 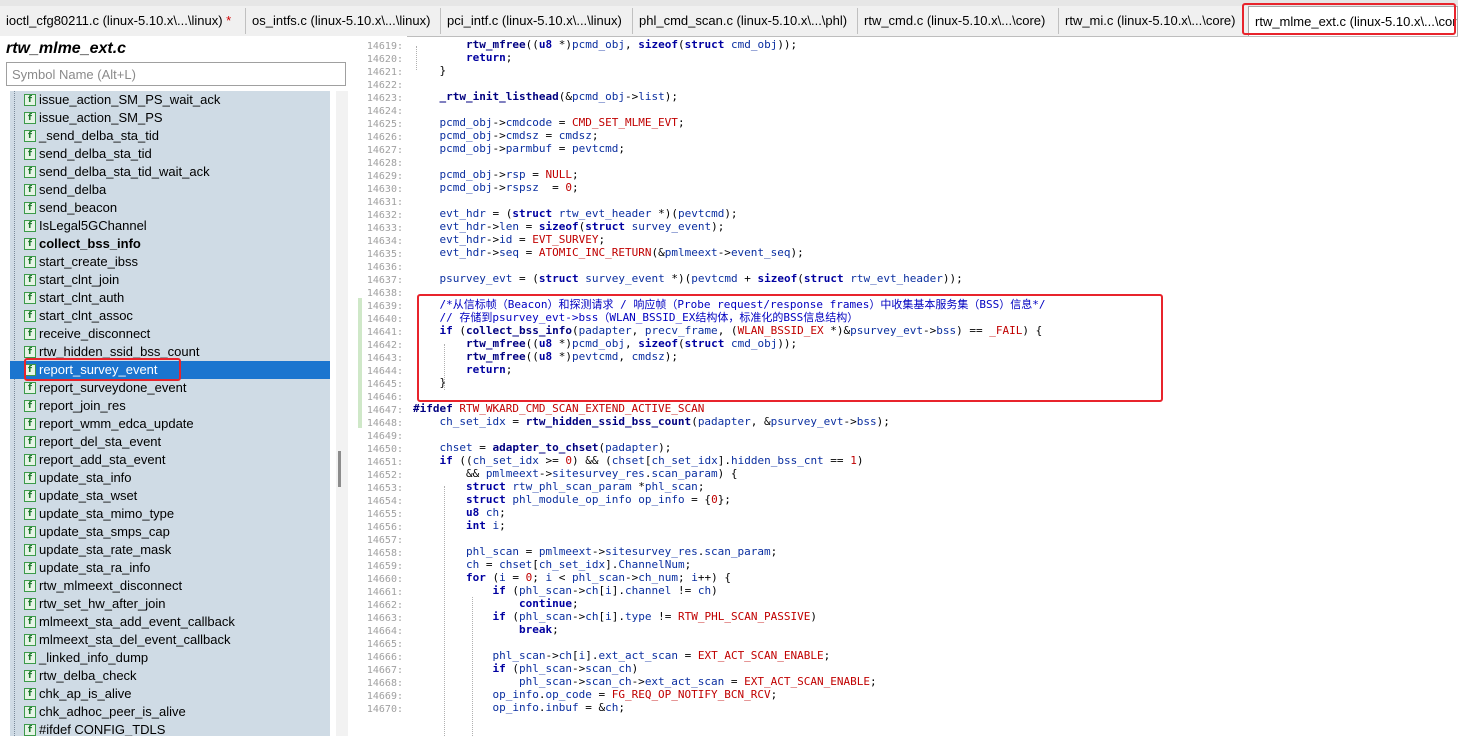 I want to click on symbol-item: f report_surveydone_event, so click(x=170, y=388).